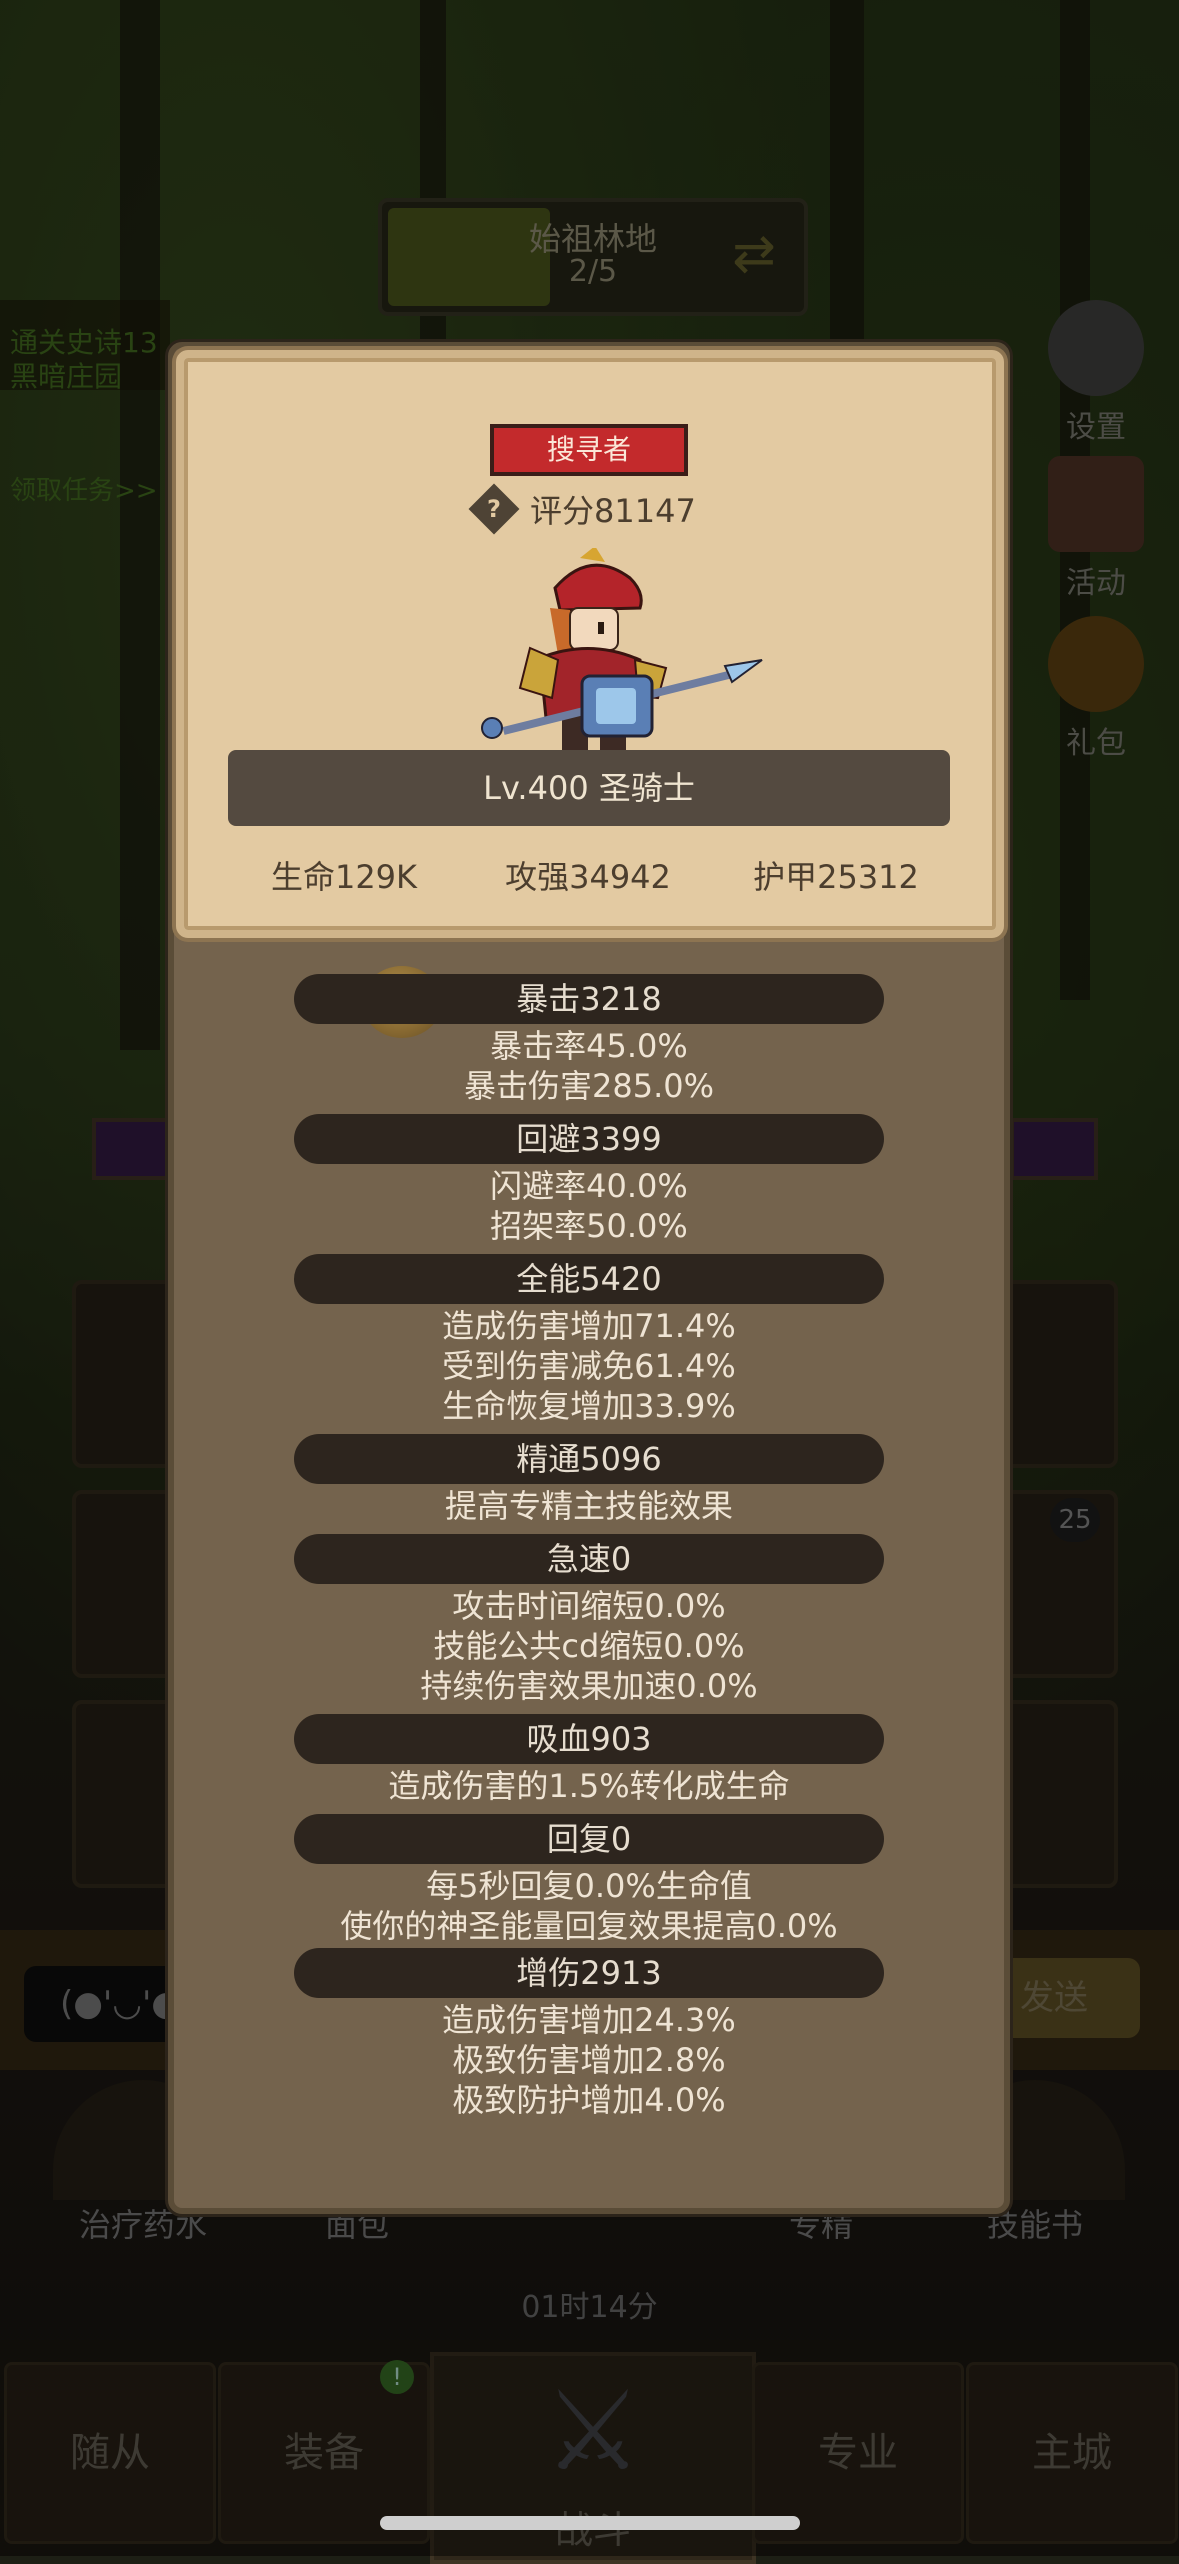  I want to click on level-class-banner: Lv.400 圣骑士, so click(589, 788).